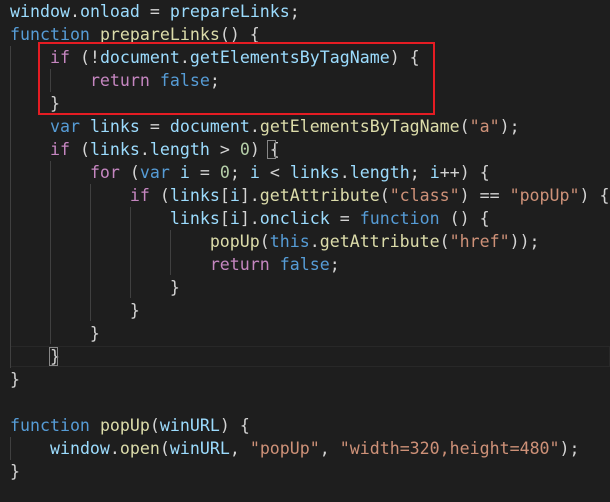 Image resolution: width=610 pixels, height=502 pixels. I want to click on current-line-highlight, so click(310, 356).